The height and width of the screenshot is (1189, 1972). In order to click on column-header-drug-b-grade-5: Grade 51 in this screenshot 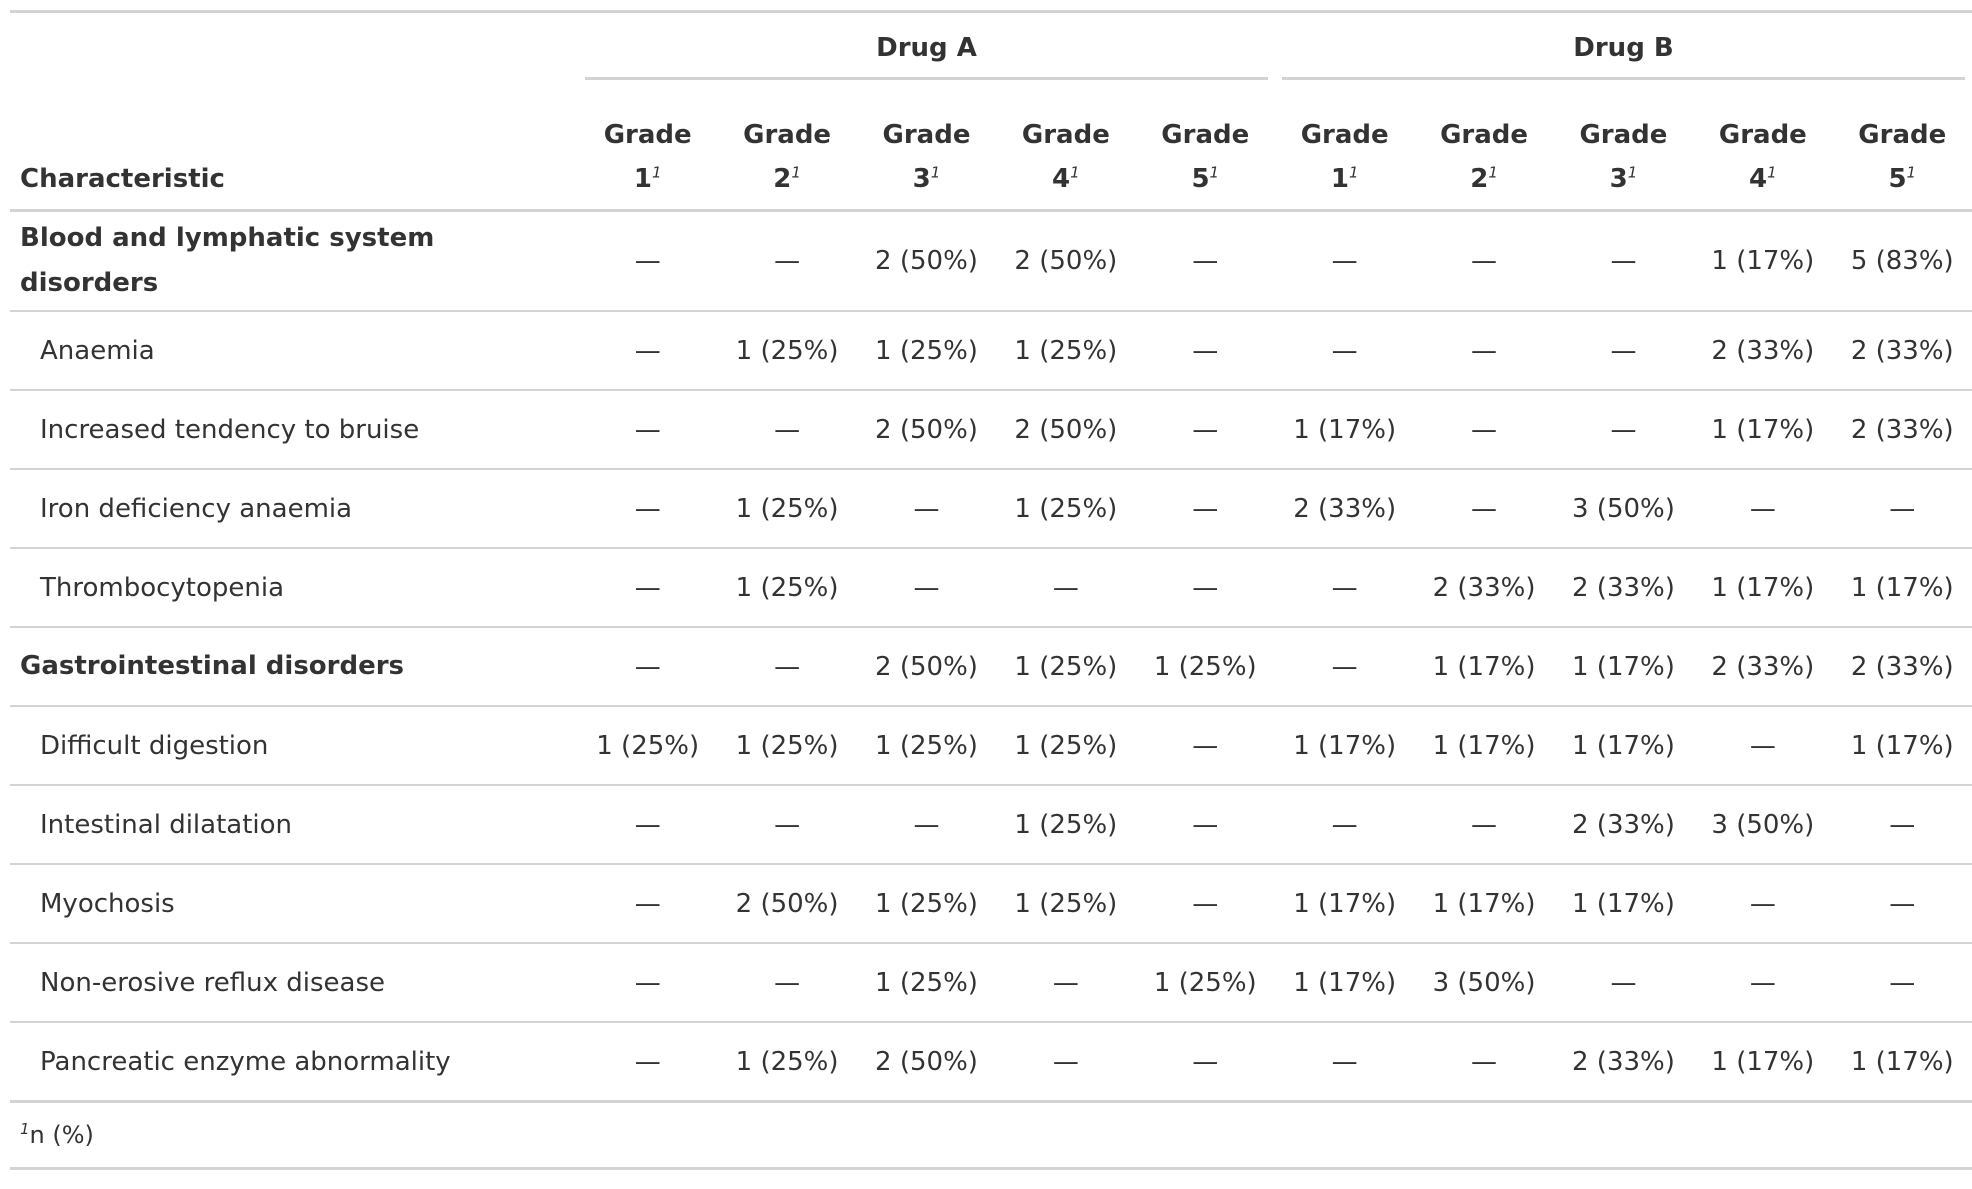, I will do `click(1902, 150)`.